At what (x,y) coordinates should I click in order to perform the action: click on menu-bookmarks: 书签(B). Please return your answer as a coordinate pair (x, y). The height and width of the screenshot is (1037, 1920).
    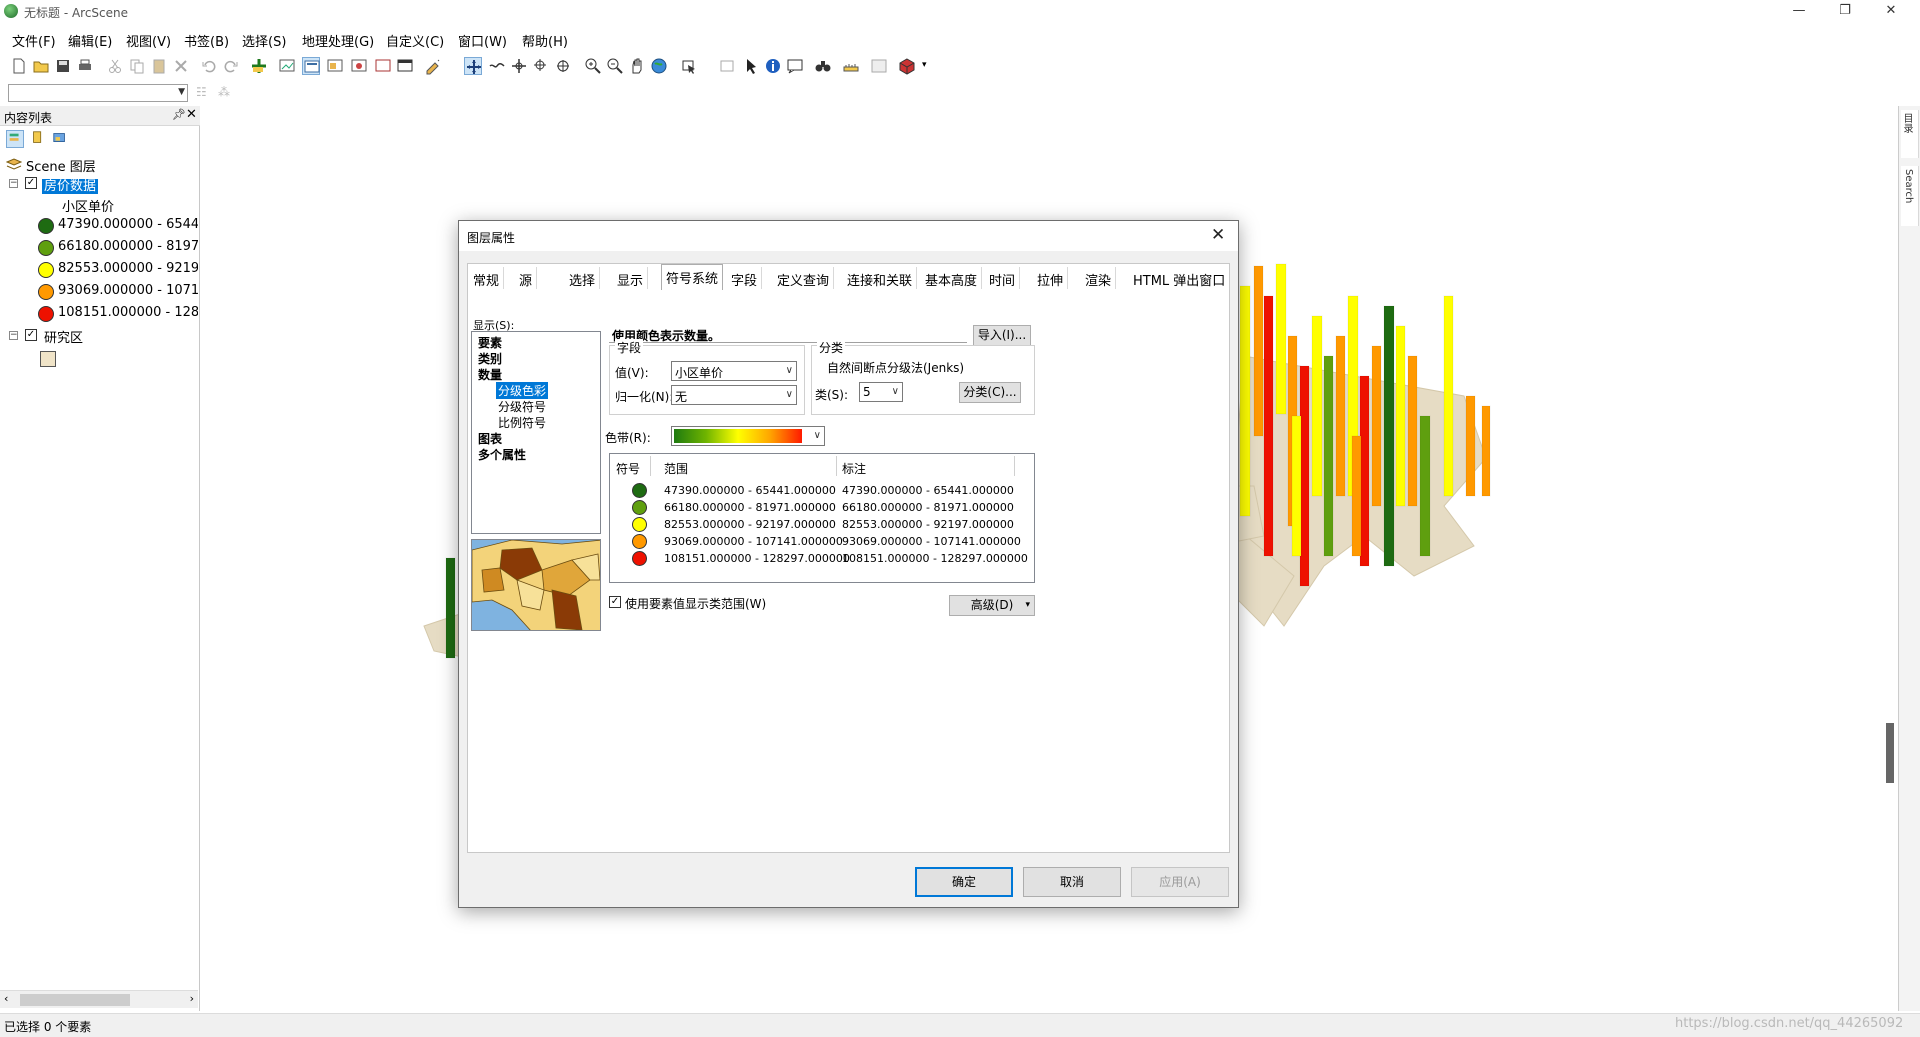
    Looking at the image, I should click on (206, 40).